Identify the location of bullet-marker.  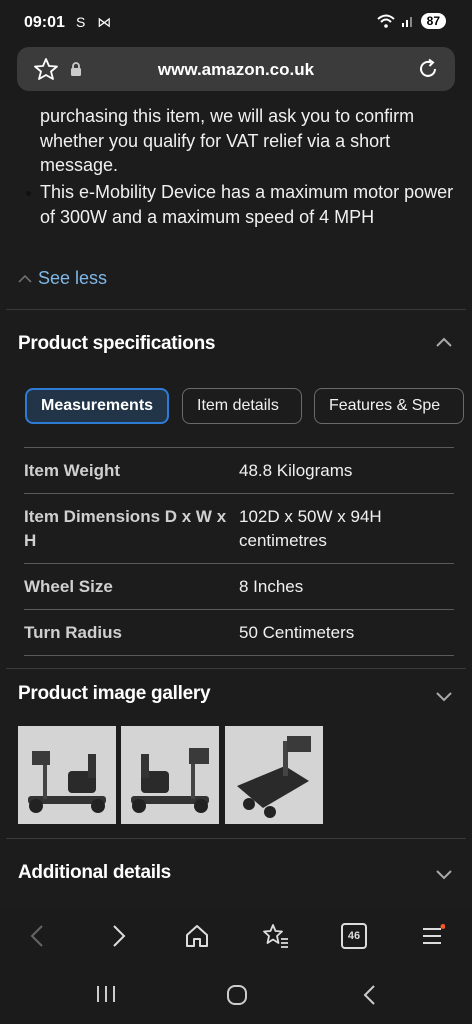
(28, 193).